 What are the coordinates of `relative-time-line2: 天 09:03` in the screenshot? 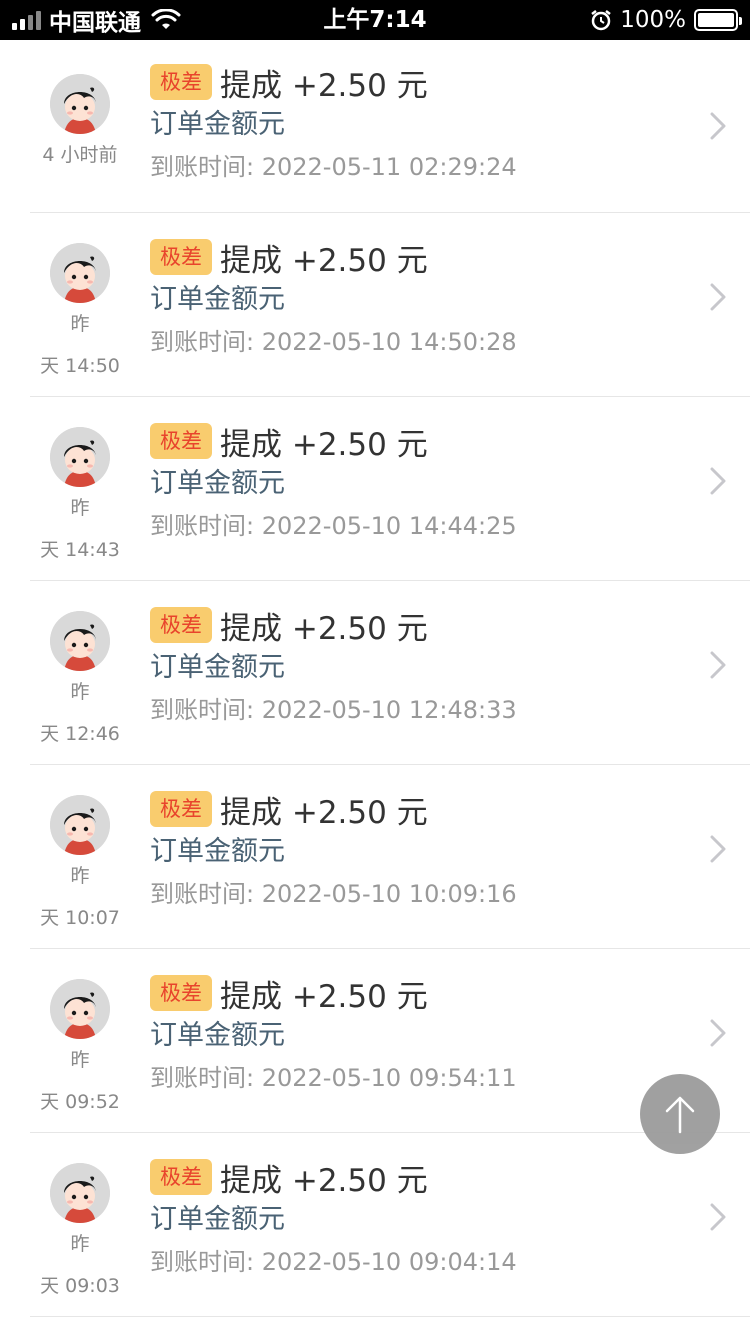 It's located at (80, 1286).